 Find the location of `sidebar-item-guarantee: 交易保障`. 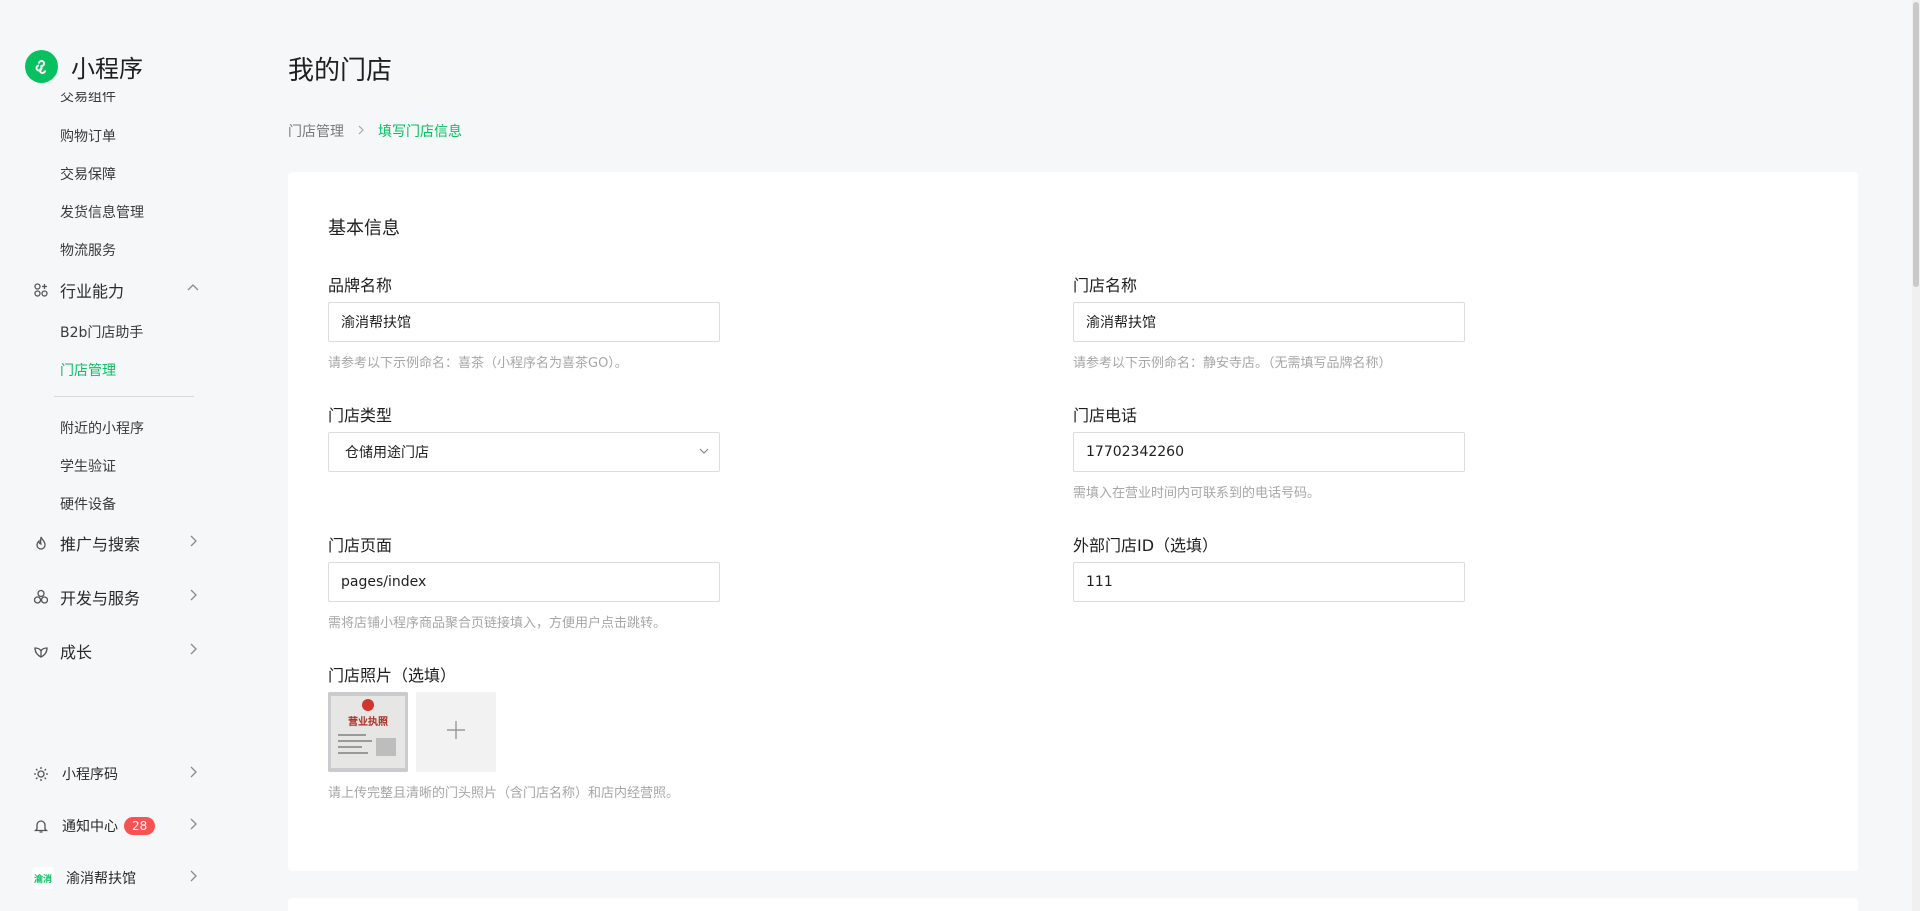

sidebar-item-guarantee: 交易保障 is located at coordinates (88, 174).